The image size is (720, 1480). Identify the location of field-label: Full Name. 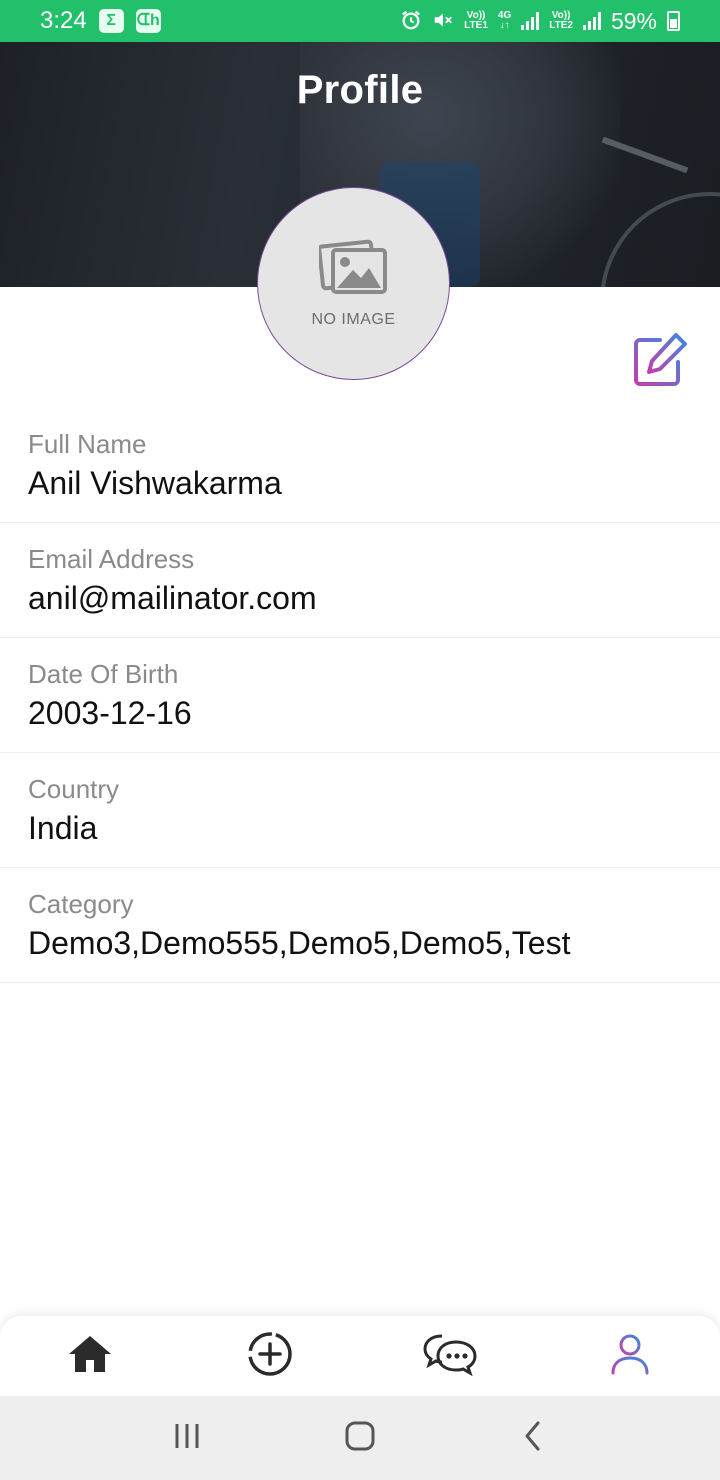
(87, 444).